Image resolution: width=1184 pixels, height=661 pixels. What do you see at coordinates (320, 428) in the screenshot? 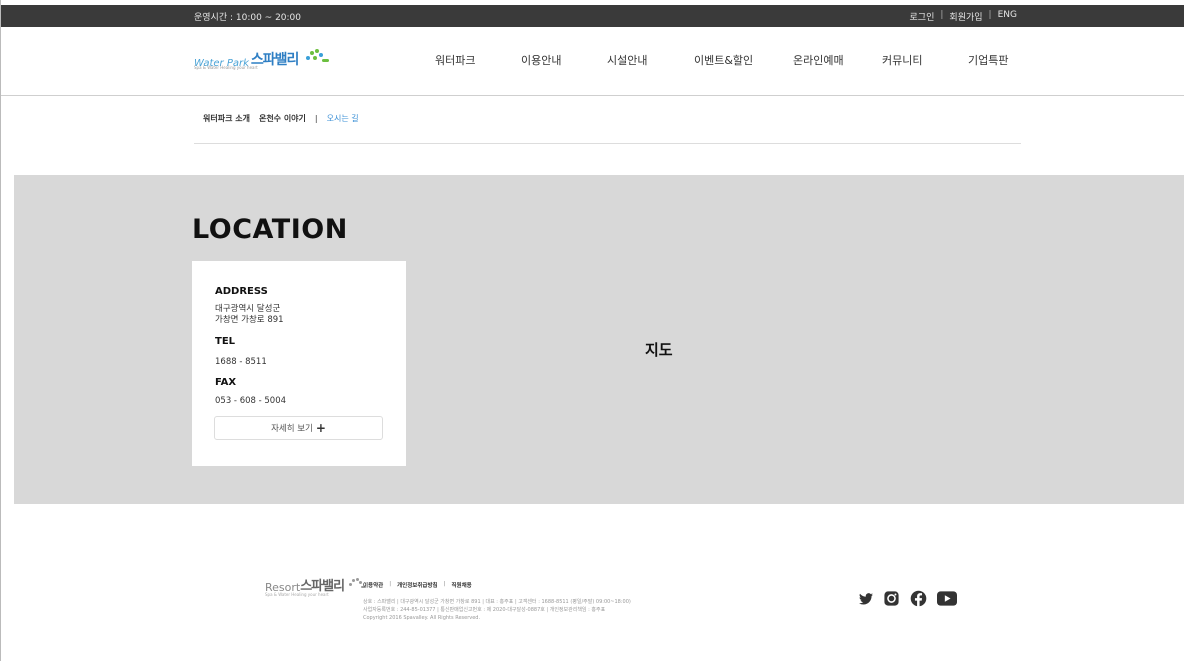
I see `plus-icon: +` at bounding box center [320, 428].